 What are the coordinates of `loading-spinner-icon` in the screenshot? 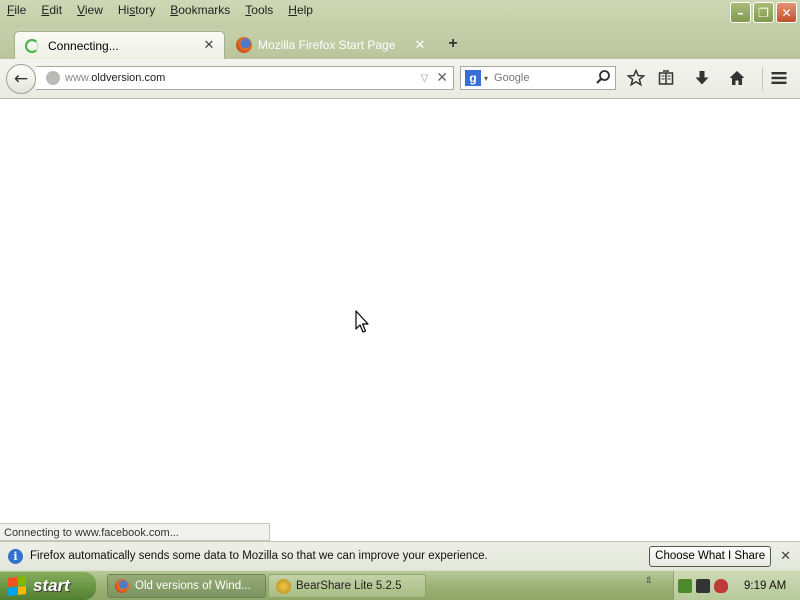 It's located at (32, 45).